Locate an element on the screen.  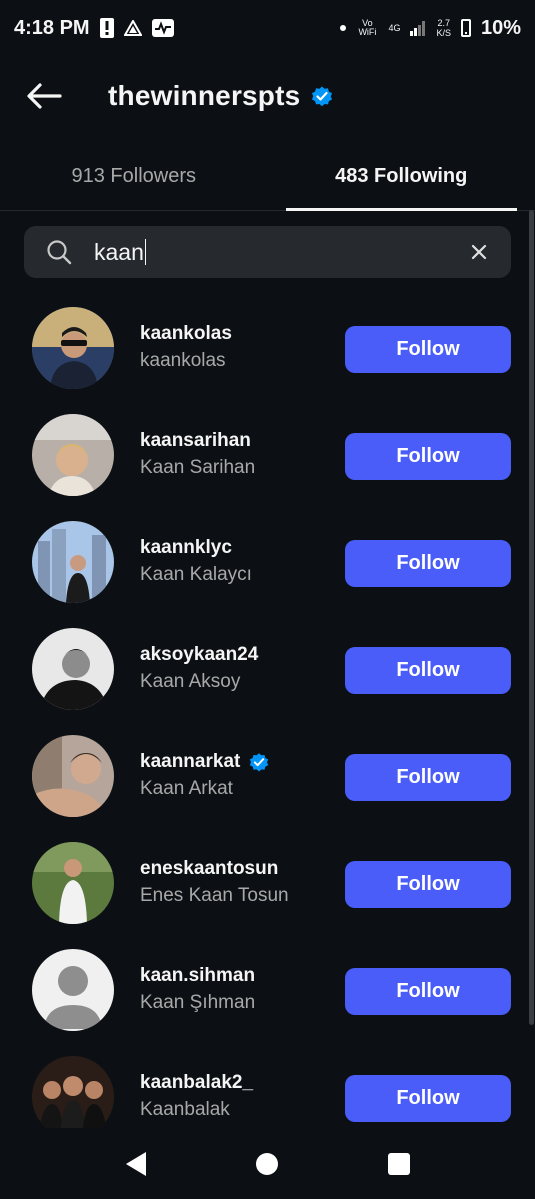
full-name: Enes Kaan Tosun is located at coordinates (214, 895).